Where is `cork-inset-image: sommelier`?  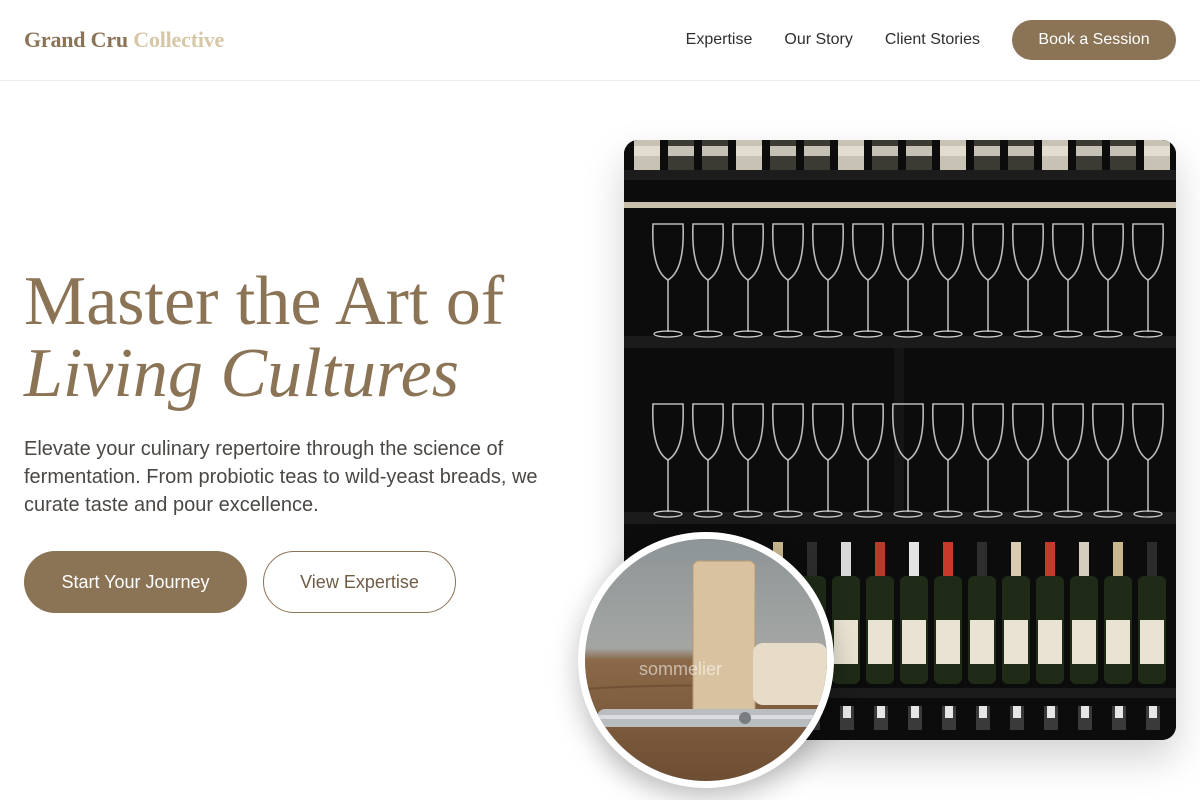
cork-inset-image: sommelier is located at coordinates (706, 660).